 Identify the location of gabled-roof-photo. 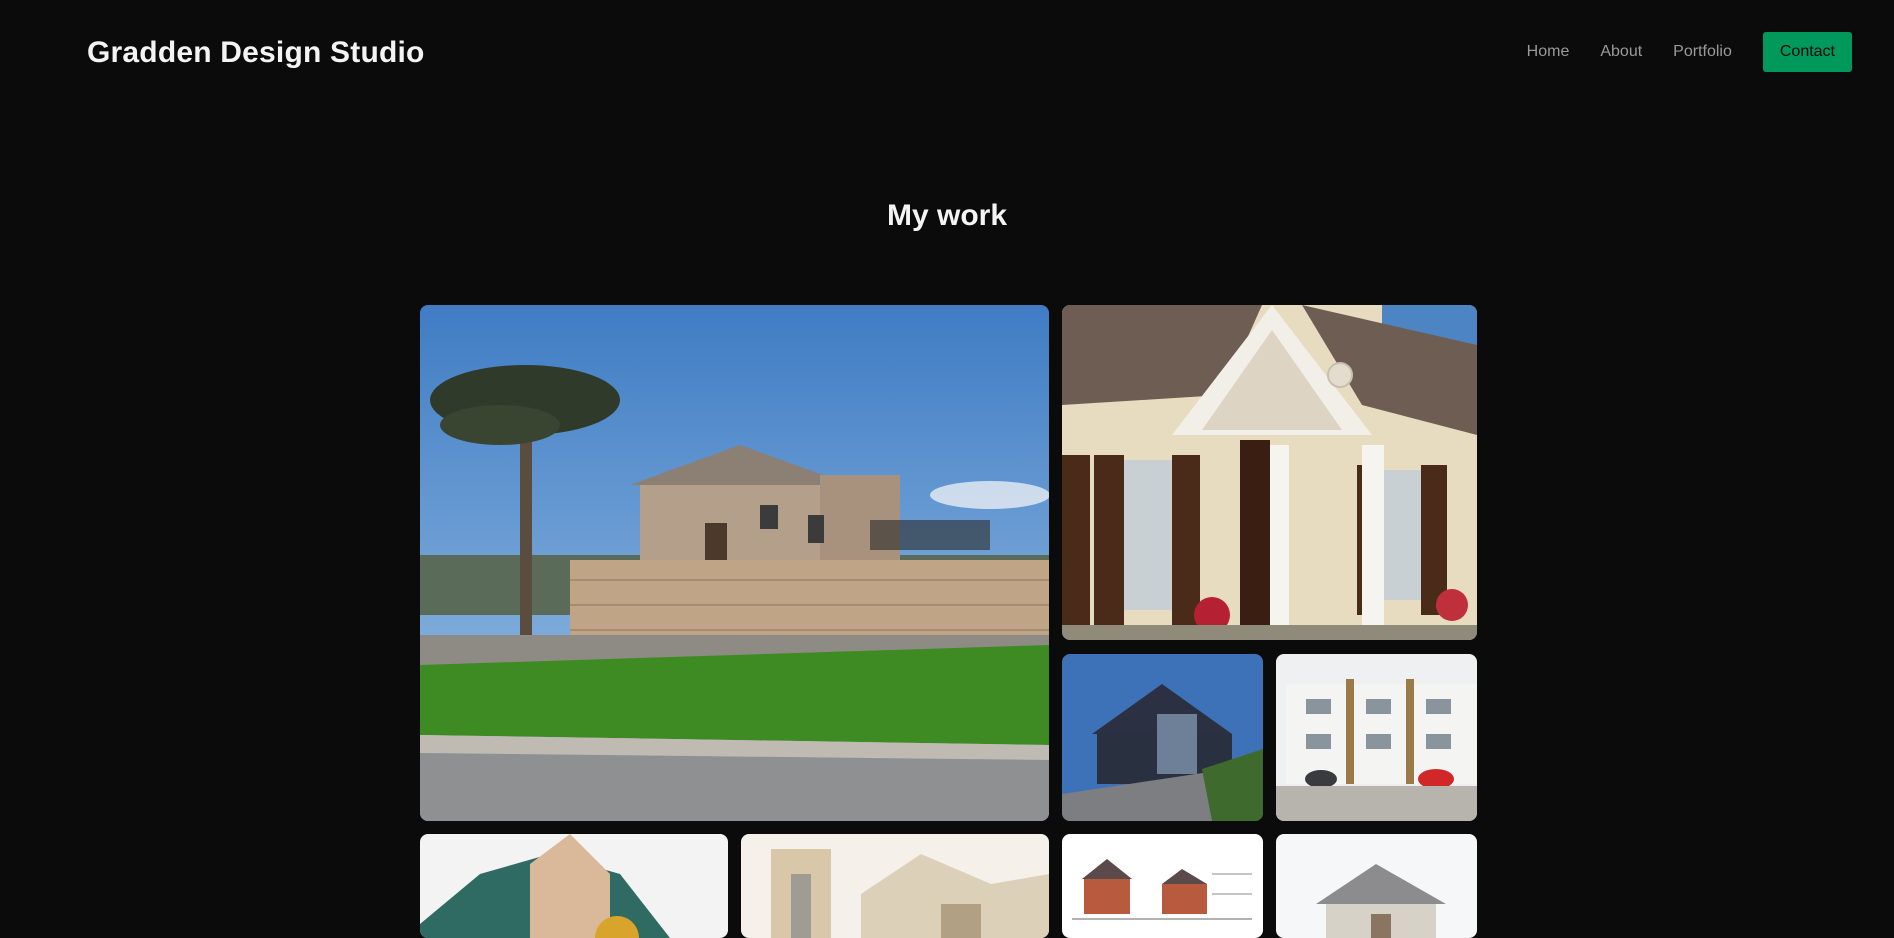
(574, 886).